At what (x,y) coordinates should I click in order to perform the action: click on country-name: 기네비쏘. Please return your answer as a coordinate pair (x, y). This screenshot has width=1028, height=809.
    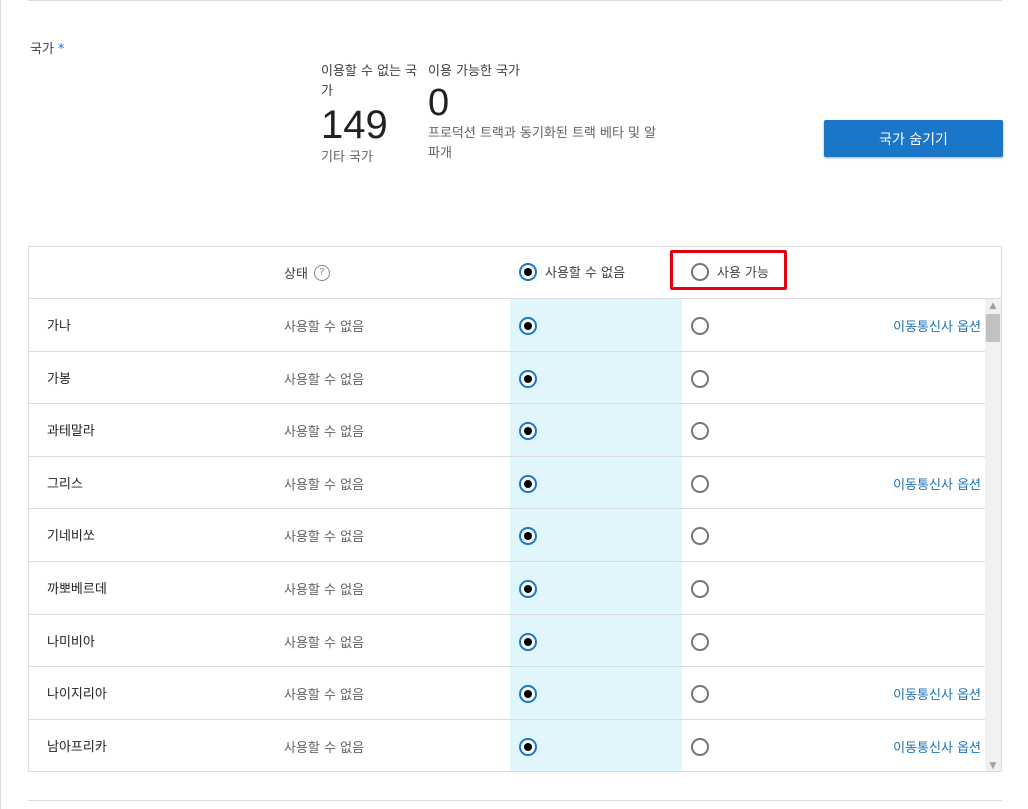
    Looking at the image, I should click on (71, 537).